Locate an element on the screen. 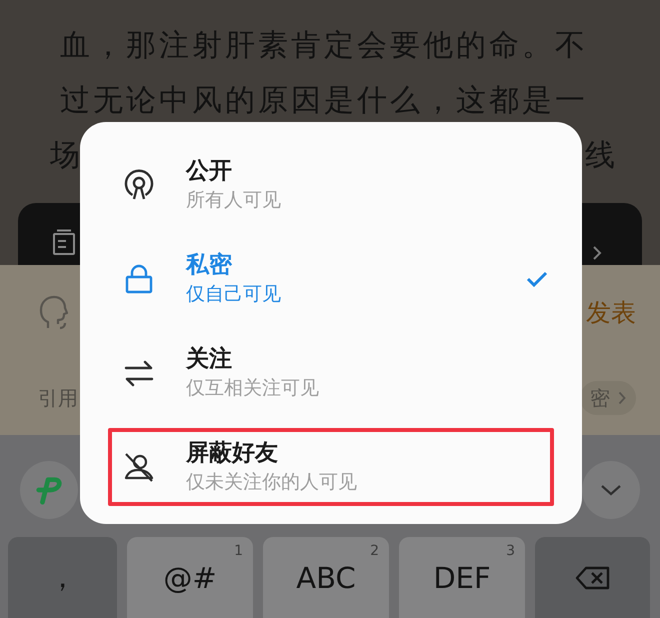  option-title: 私密 is located at coordinates (209, 265).